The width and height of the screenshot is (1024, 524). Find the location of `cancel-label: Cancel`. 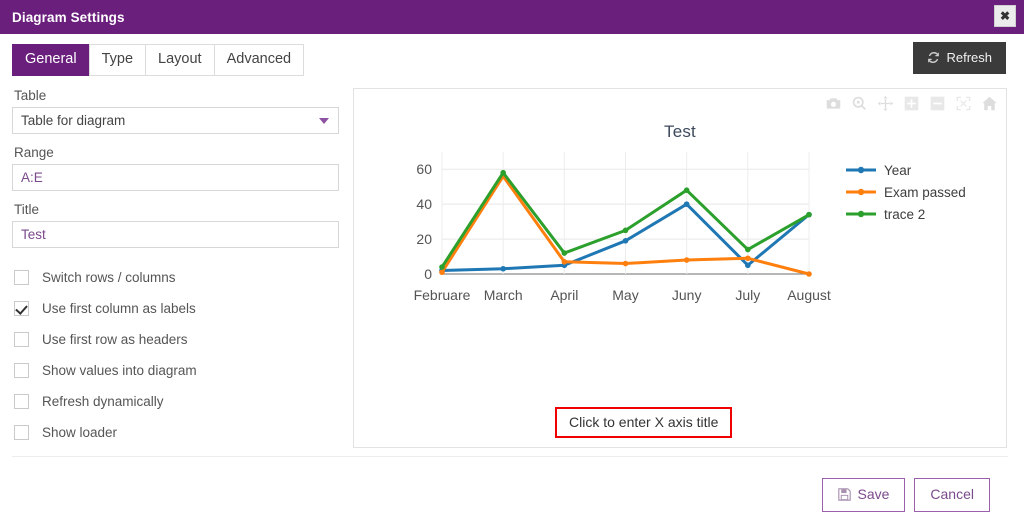

cancel-label: Cancel is located at coordinates (952, 493).